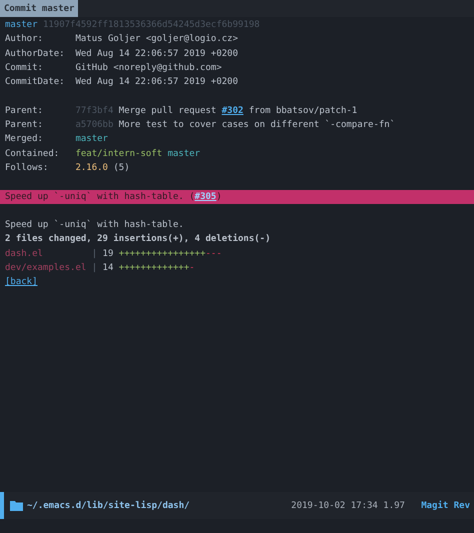 The image size is (474, 533). I want to click on field-label: CommitDate:, so click(35, 83).